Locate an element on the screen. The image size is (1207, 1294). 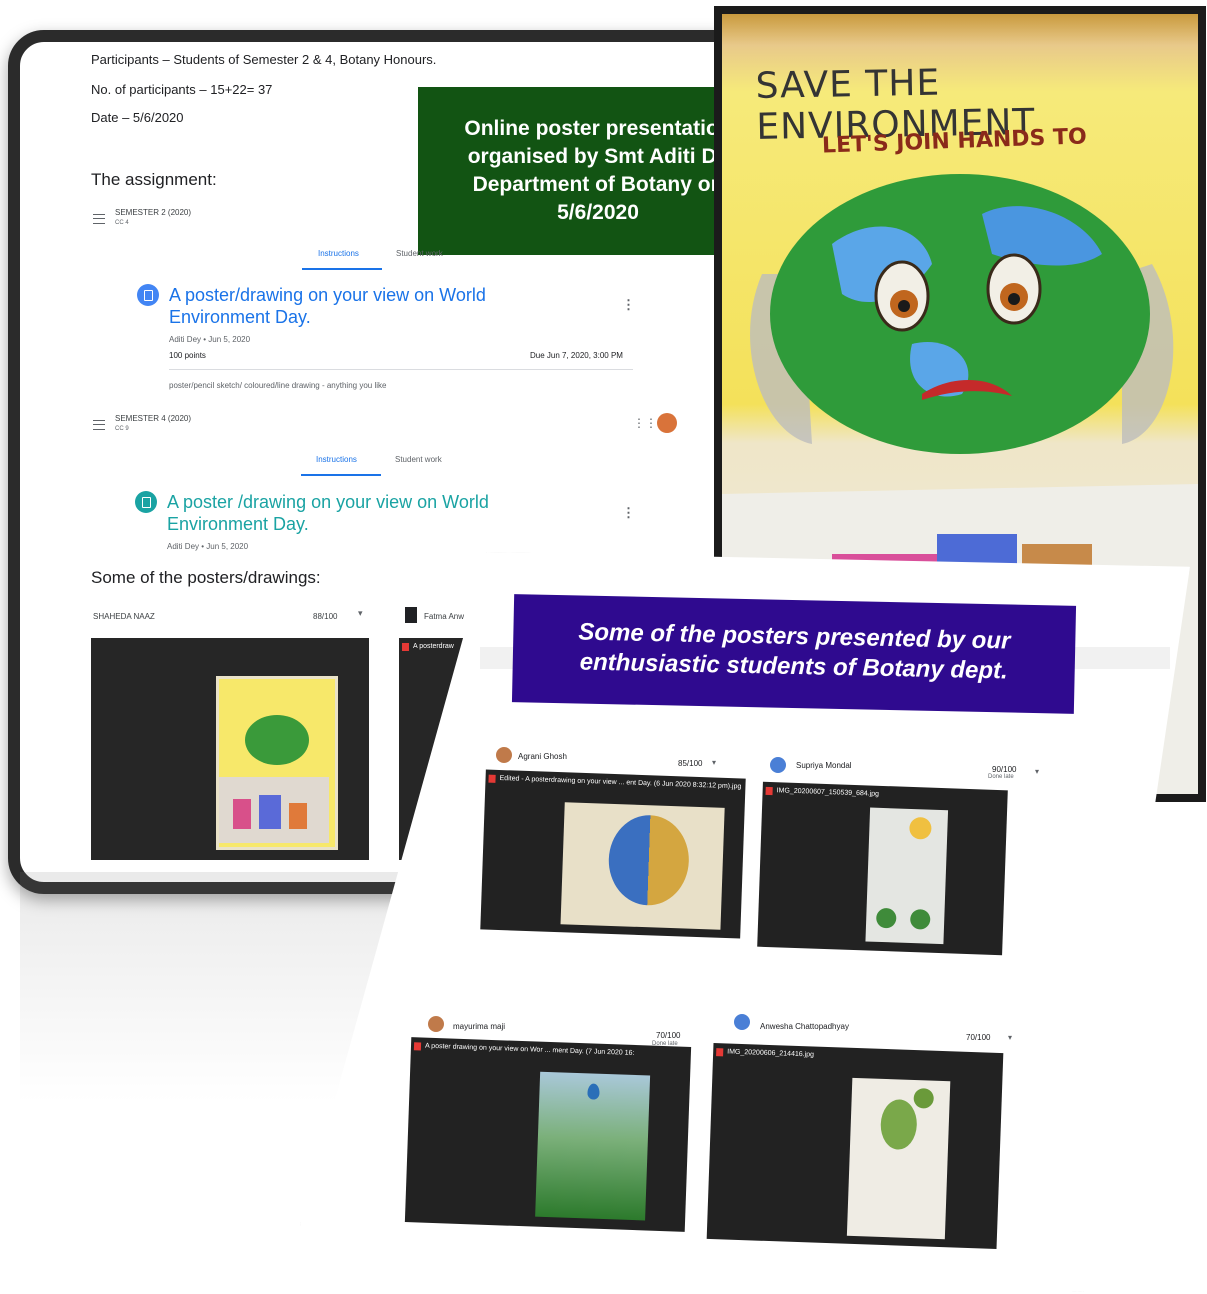
class-code: CC 4 is located at coordinates (122, 223).